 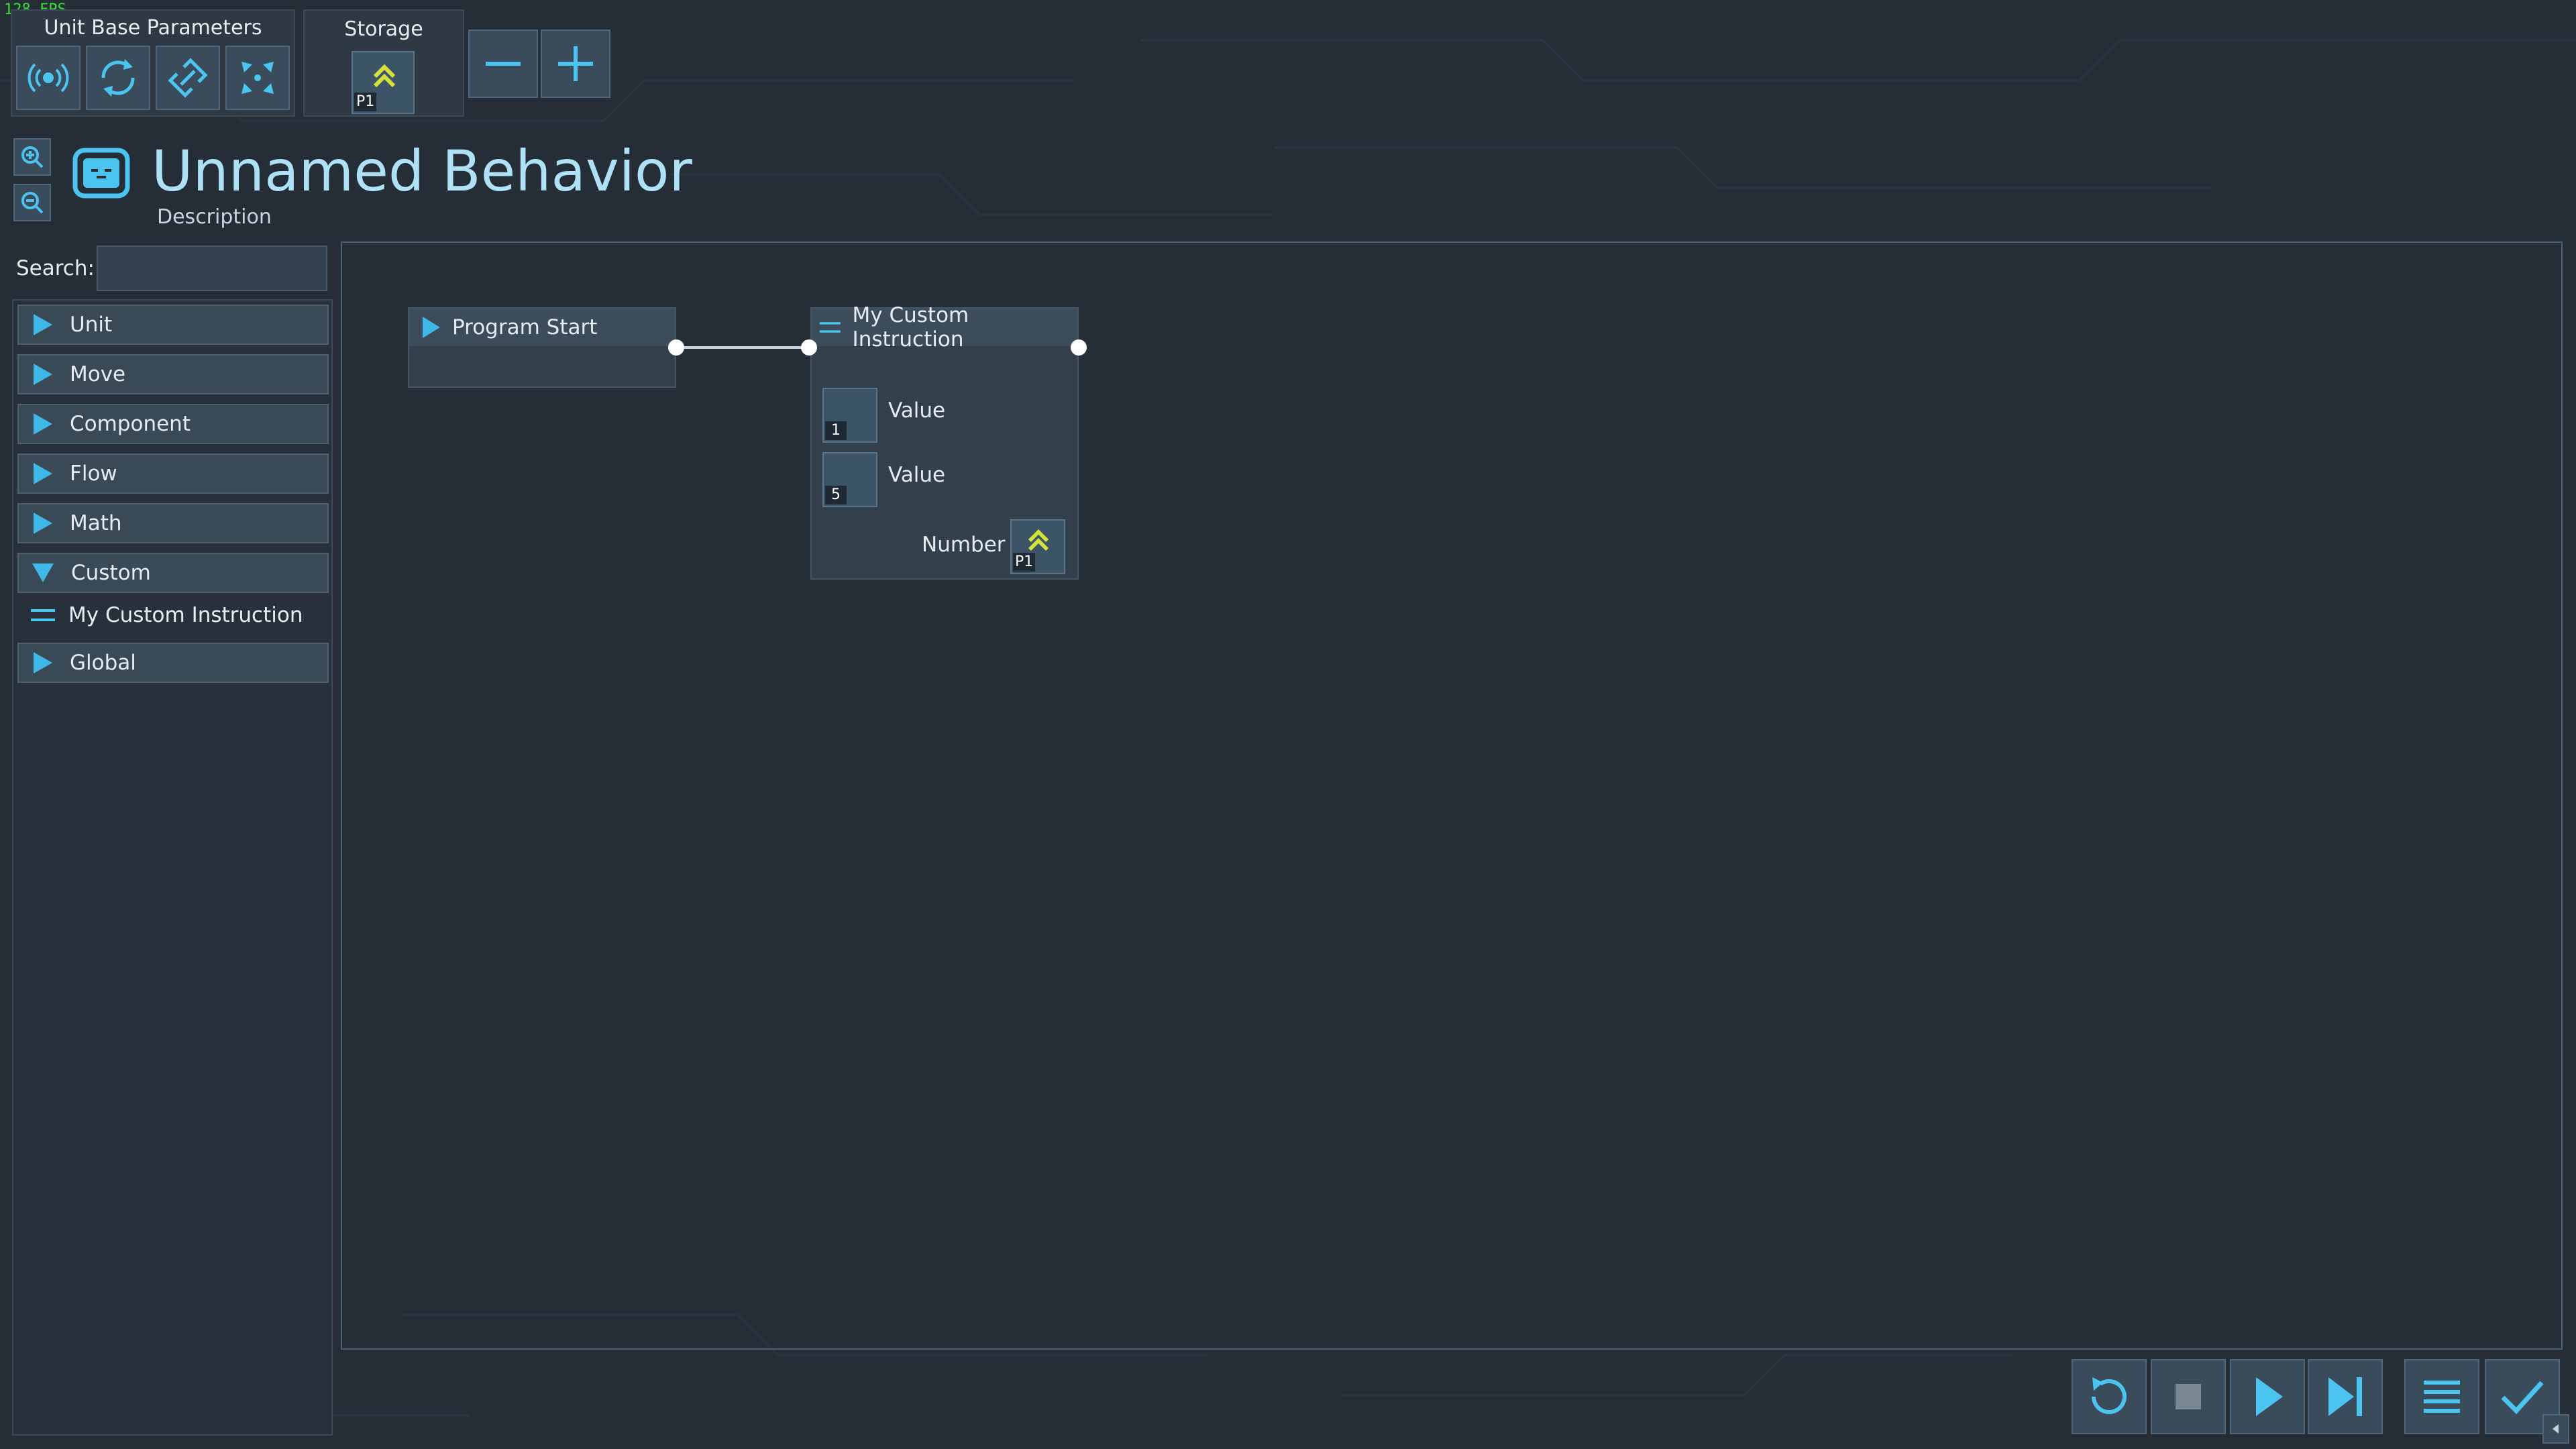 I want to click on program-start-out-port, so click(x=676, y=347).